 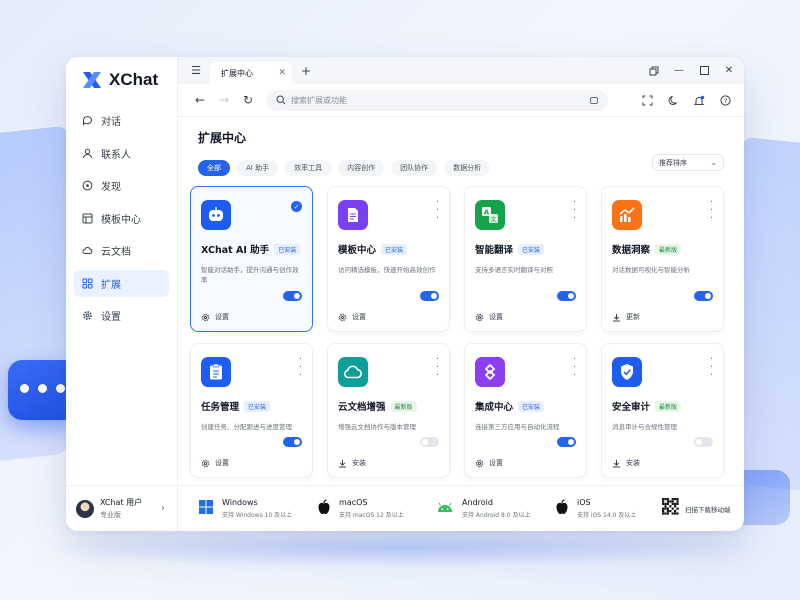 What do you see at coordinates (388, 410) in the screenshot?
I see `extension-card: · · · 云文档增强 最新版 增强云文档协作与版本管理 安装` at bounding box center [388, 410].